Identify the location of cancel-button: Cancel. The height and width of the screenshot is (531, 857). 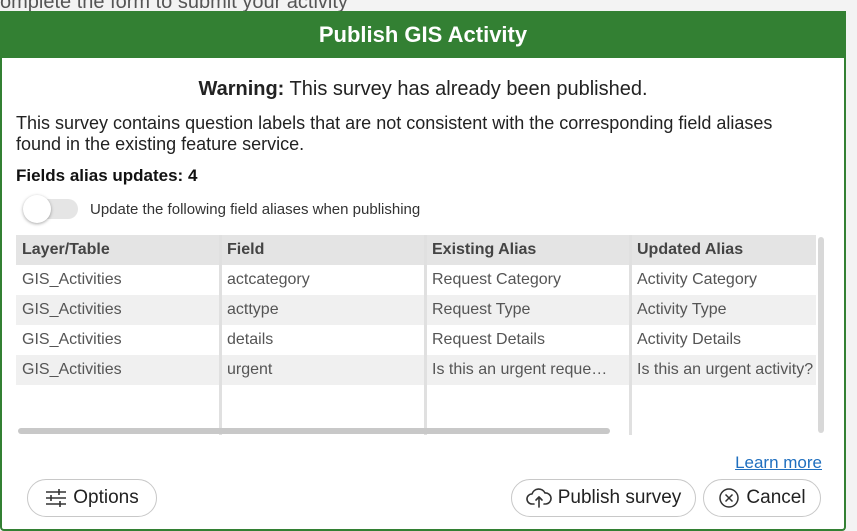
(762, 498).